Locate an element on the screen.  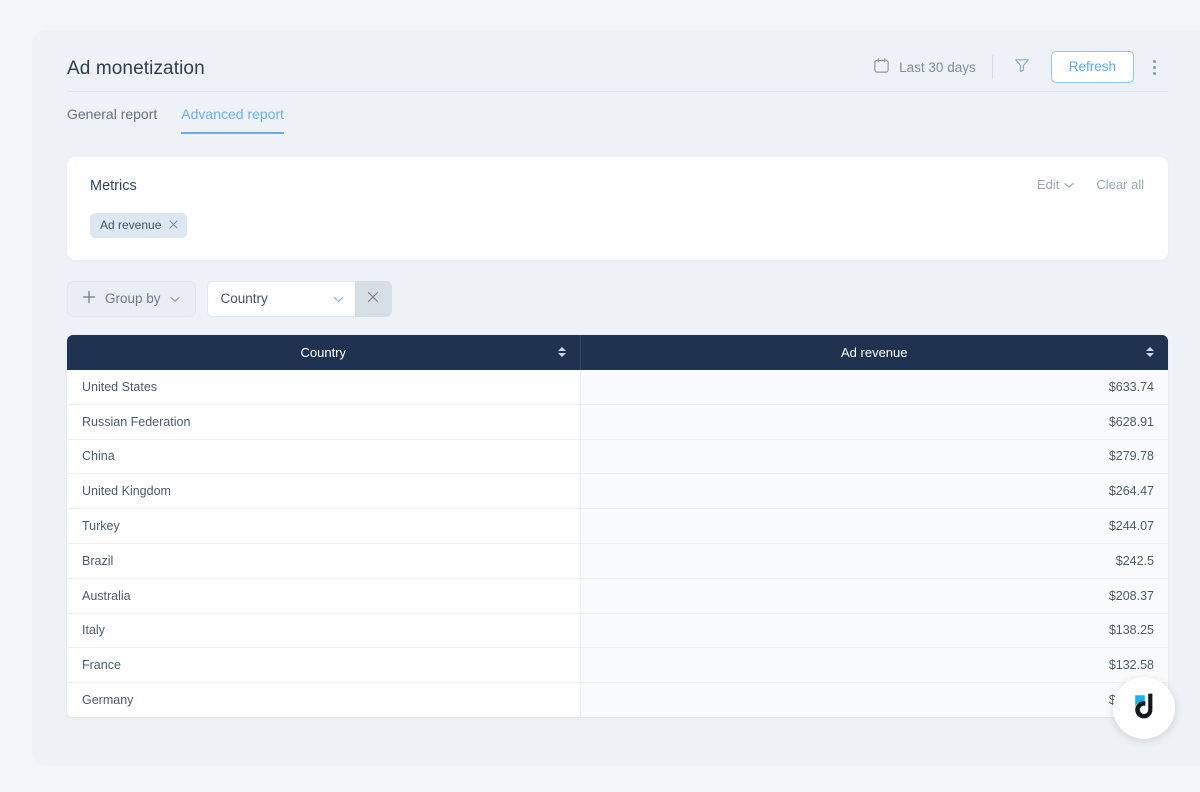
table-row: Germany $129.59 is located at coordinates (617, 700).